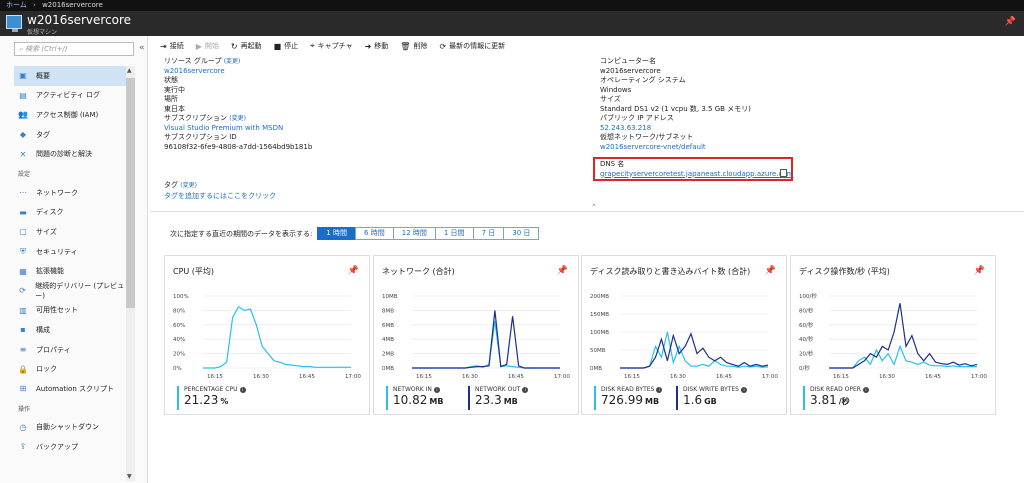 The height and width of the screenshot is (483, 1024). What do you see at coordinates (454, 233) in the screenshot?
I see `time-range-option: 1 日間` at bounding box center [454, 233].